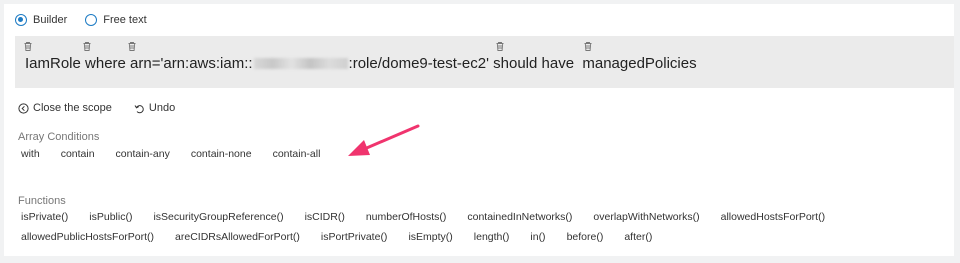 Image resolution: width=960 pixels, height=263 pixels. I want to click on free-text-radio, so click(91, 20).